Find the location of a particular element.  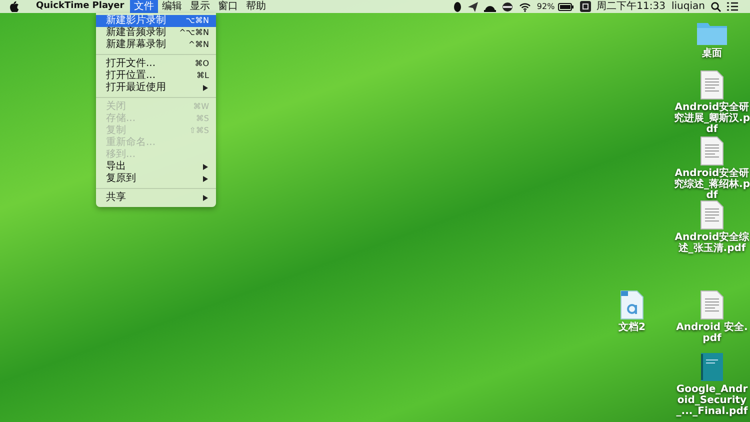

shortcut-label: ⌘L is located at coordinates (202, 76).